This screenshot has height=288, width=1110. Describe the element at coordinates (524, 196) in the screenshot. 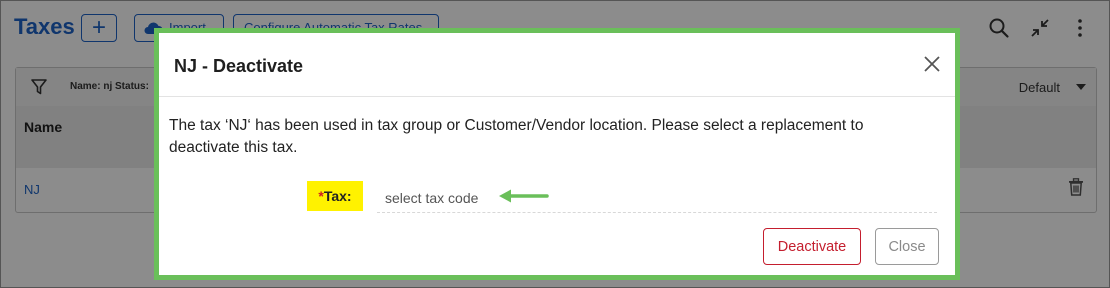

I see `arrow-left-icon` at that location.